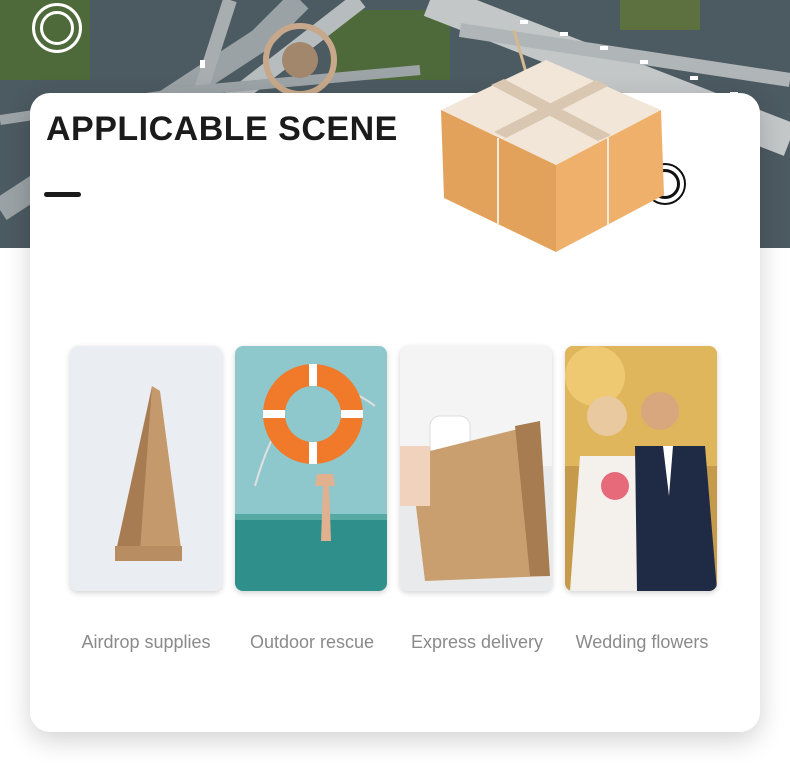  I want to click on delivery-bag-icon, so click(476, 468).